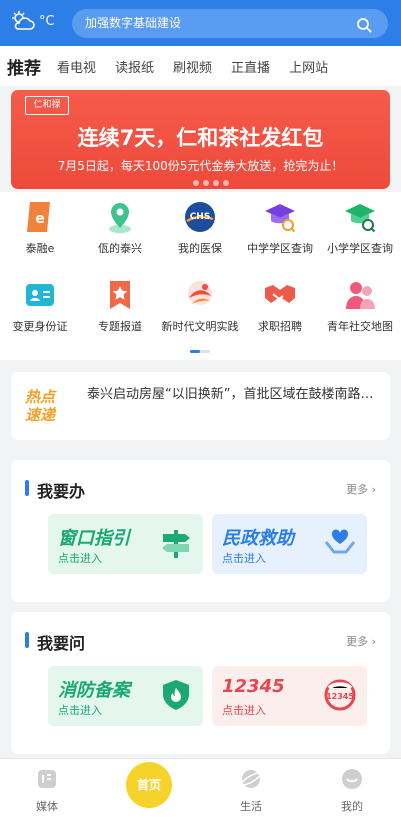 The width and height of the screenshot is (401, 824). Describe the element at coordinates (361, 641) in the screenshot. I see `section-ask-more: 更多 ›` at that location.